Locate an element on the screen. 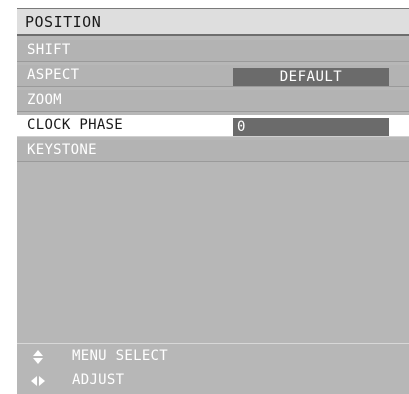 This screenshot has width=409, height=394. menu-item-keystone: KEYSTONE is located at coordinates (213, 151).